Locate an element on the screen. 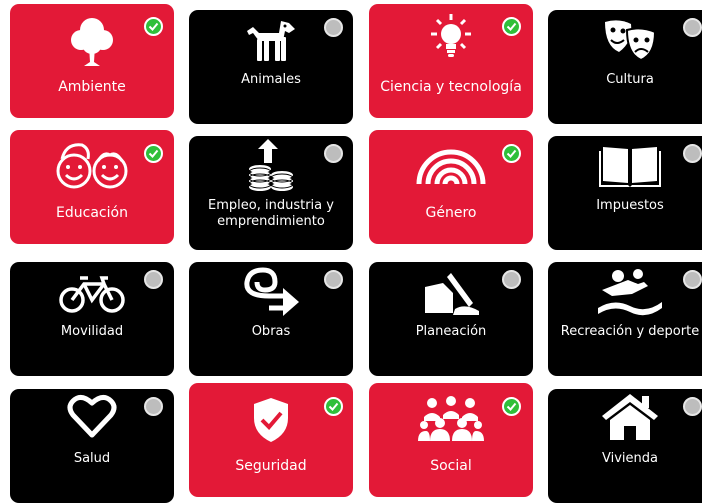 The width and height of the screenshot is (702, 503). tile-obras: Obras is located at coordinates (271, 319).